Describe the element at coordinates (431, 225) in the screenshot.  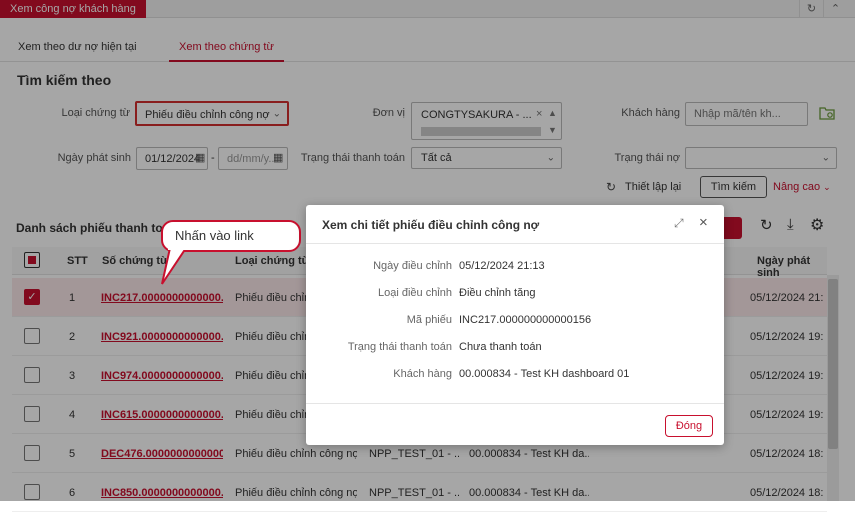
I see `modal-title: Xem chi tiết phiếu điều chỉnh công nợ` at that location.